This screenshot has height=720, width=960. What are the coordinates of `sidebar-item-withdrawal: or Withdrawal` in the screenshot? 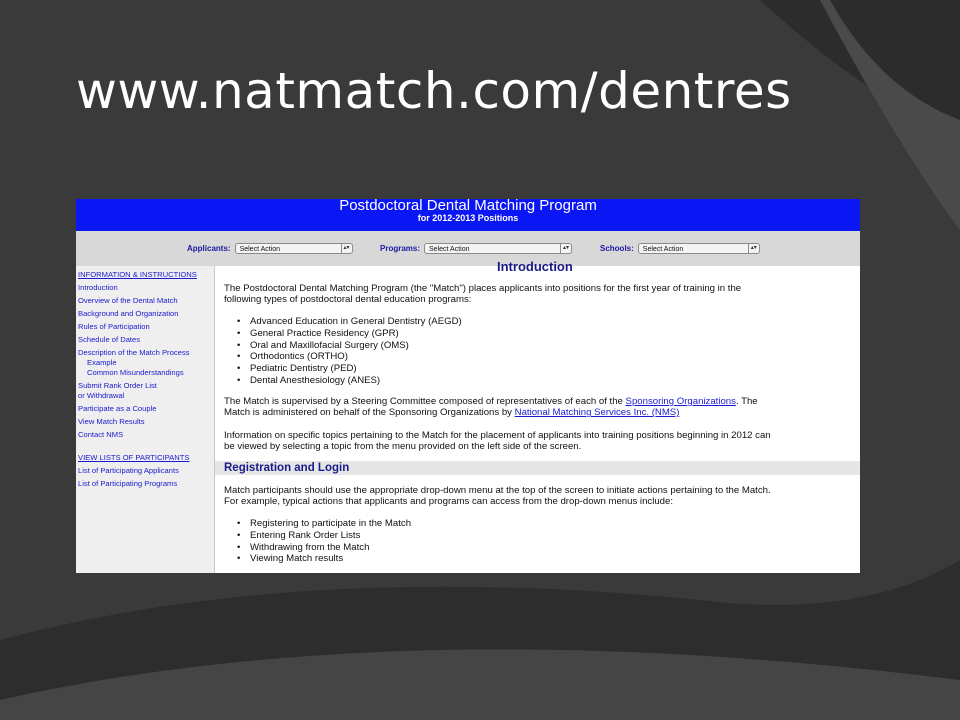 It's located at (101, 395).